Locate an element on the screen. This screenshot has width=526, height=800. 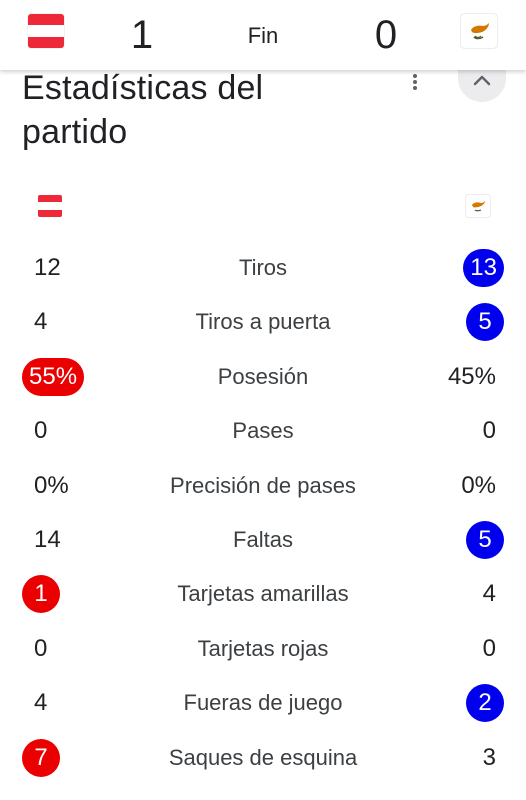
stat-label: Tiros a puerta is located at coordinates (263, 322).